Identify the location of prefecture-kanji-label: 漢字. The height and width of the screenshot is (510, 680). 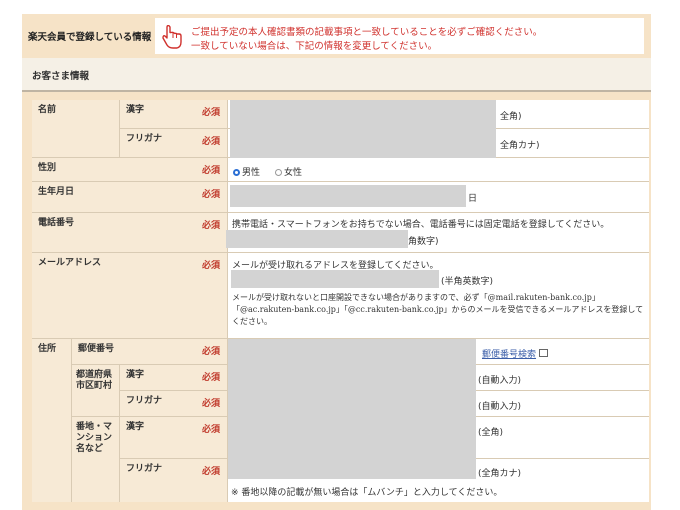
(135, 375).